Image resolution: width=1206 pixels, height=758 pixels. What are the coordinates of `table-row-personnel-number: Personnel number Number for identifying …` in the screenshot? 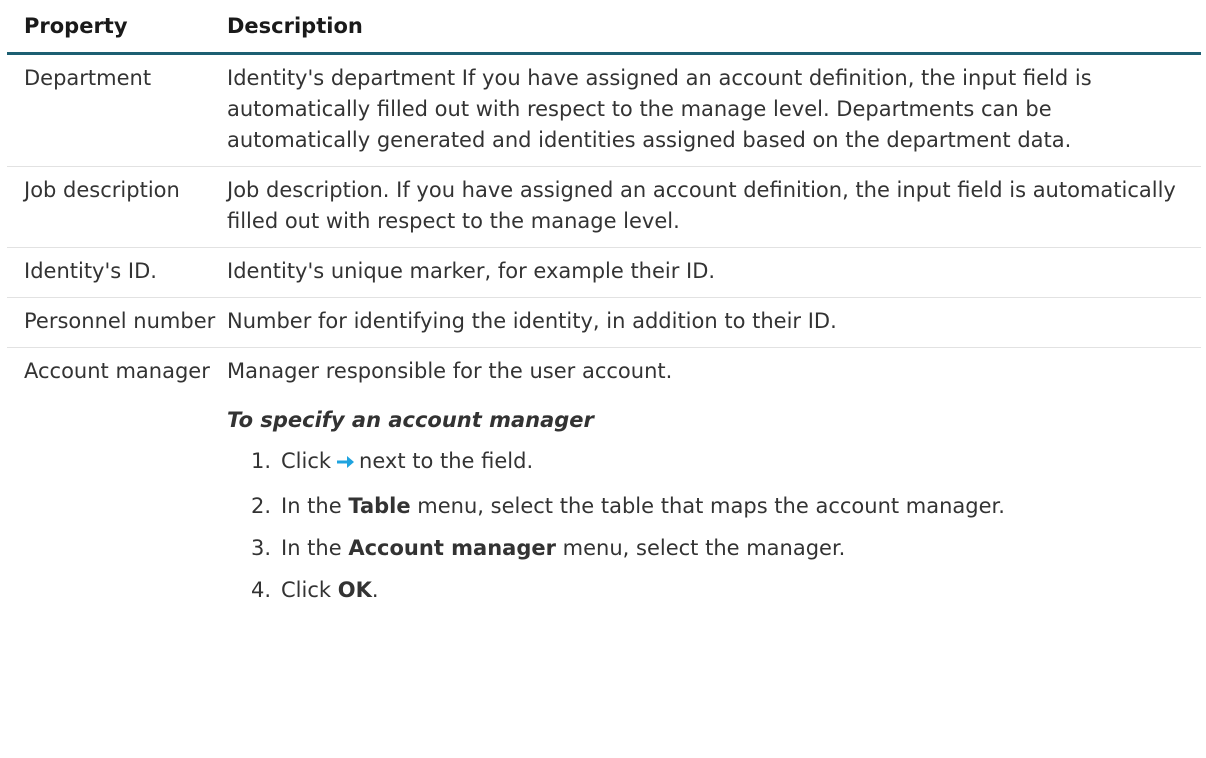 It's located at (604, 323).